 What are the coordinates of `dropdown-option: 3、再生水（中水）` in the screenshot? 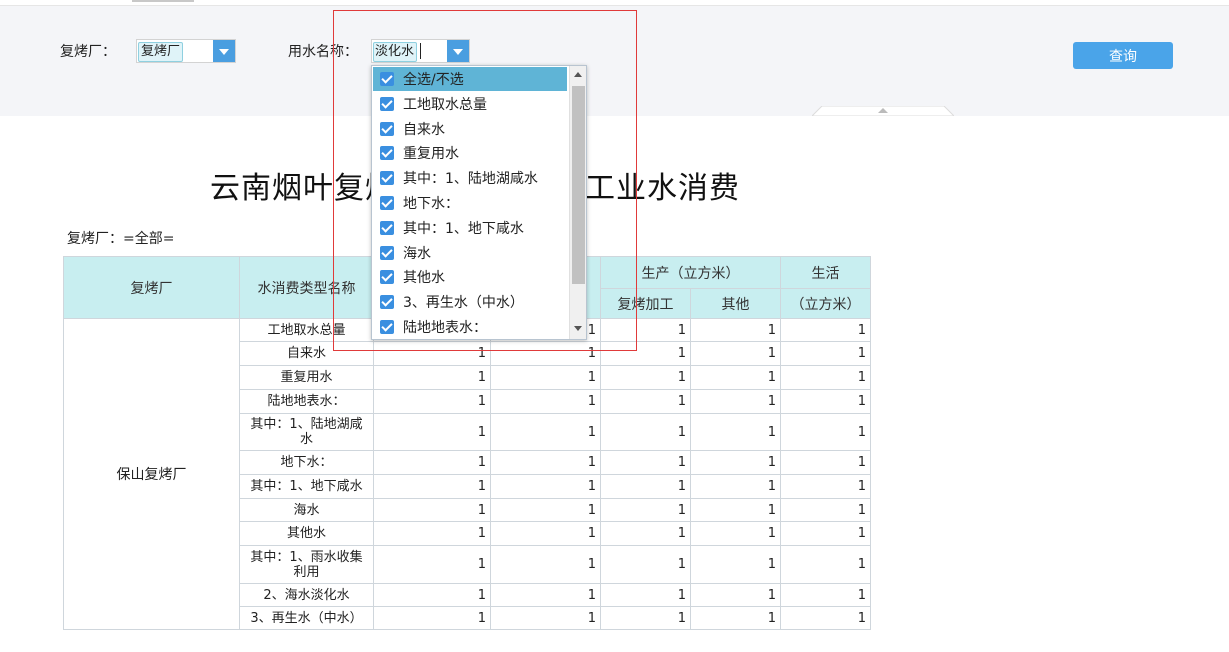 It's located at (470, 302).